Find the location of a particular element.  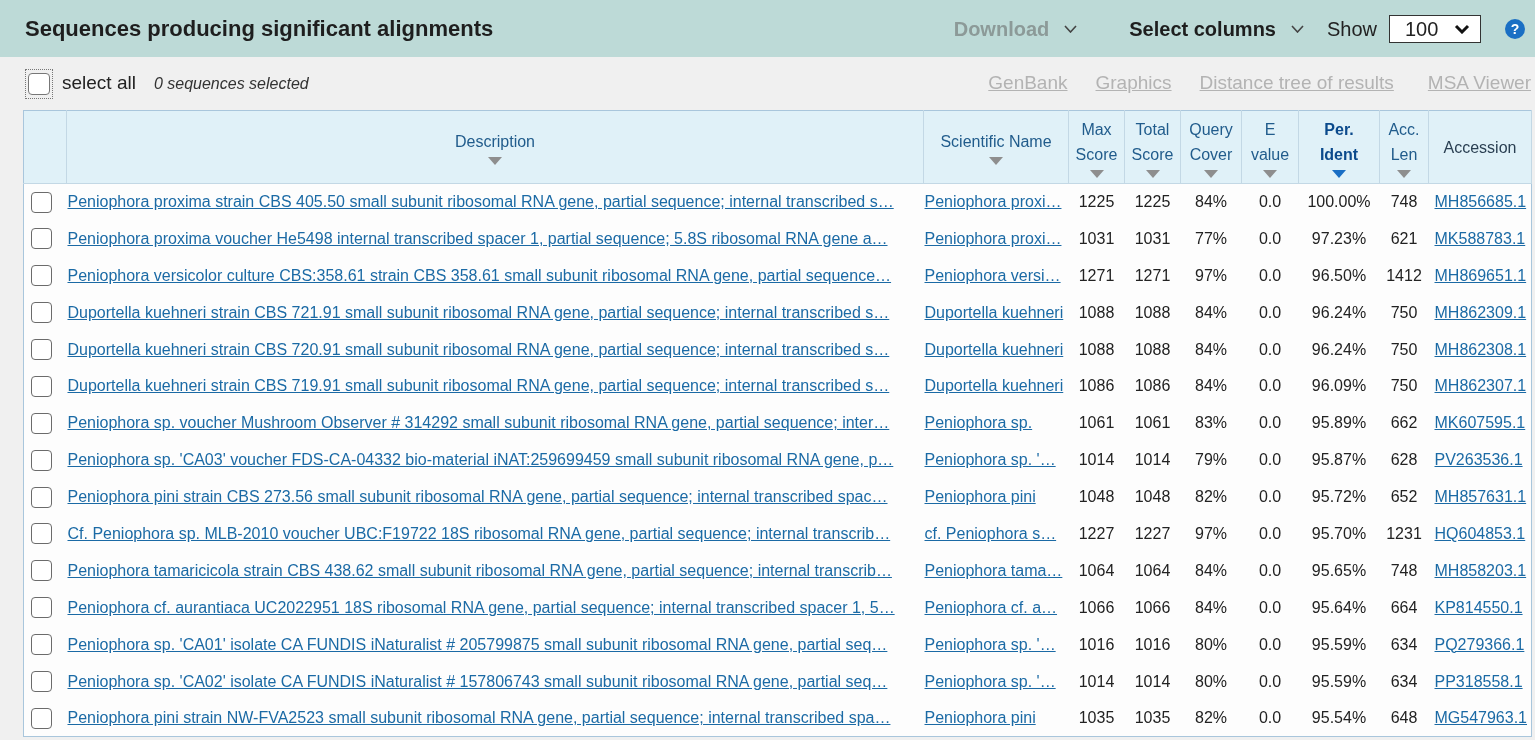

sort-icon is located at coordinates (1211, 173).